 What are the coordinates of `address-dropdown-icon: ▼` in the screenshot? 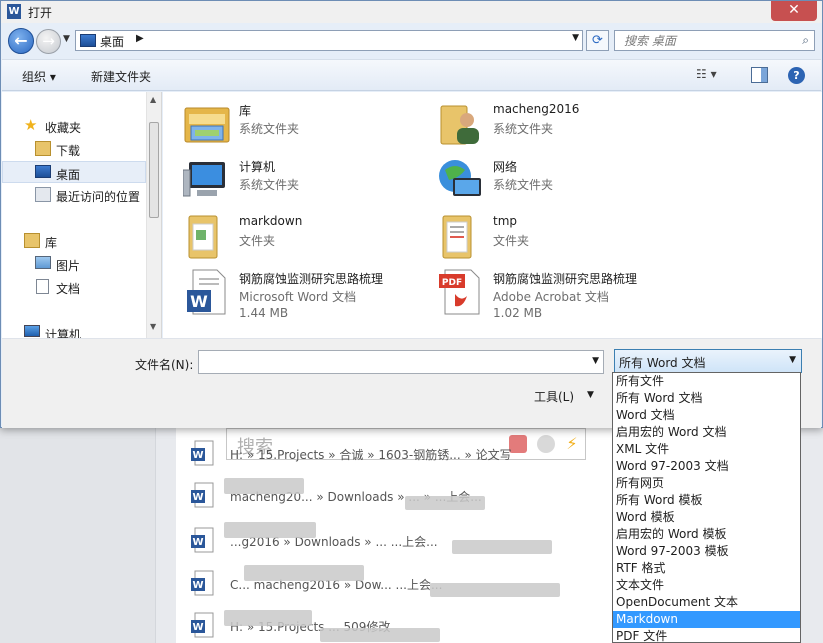 It's located at (575, 38).